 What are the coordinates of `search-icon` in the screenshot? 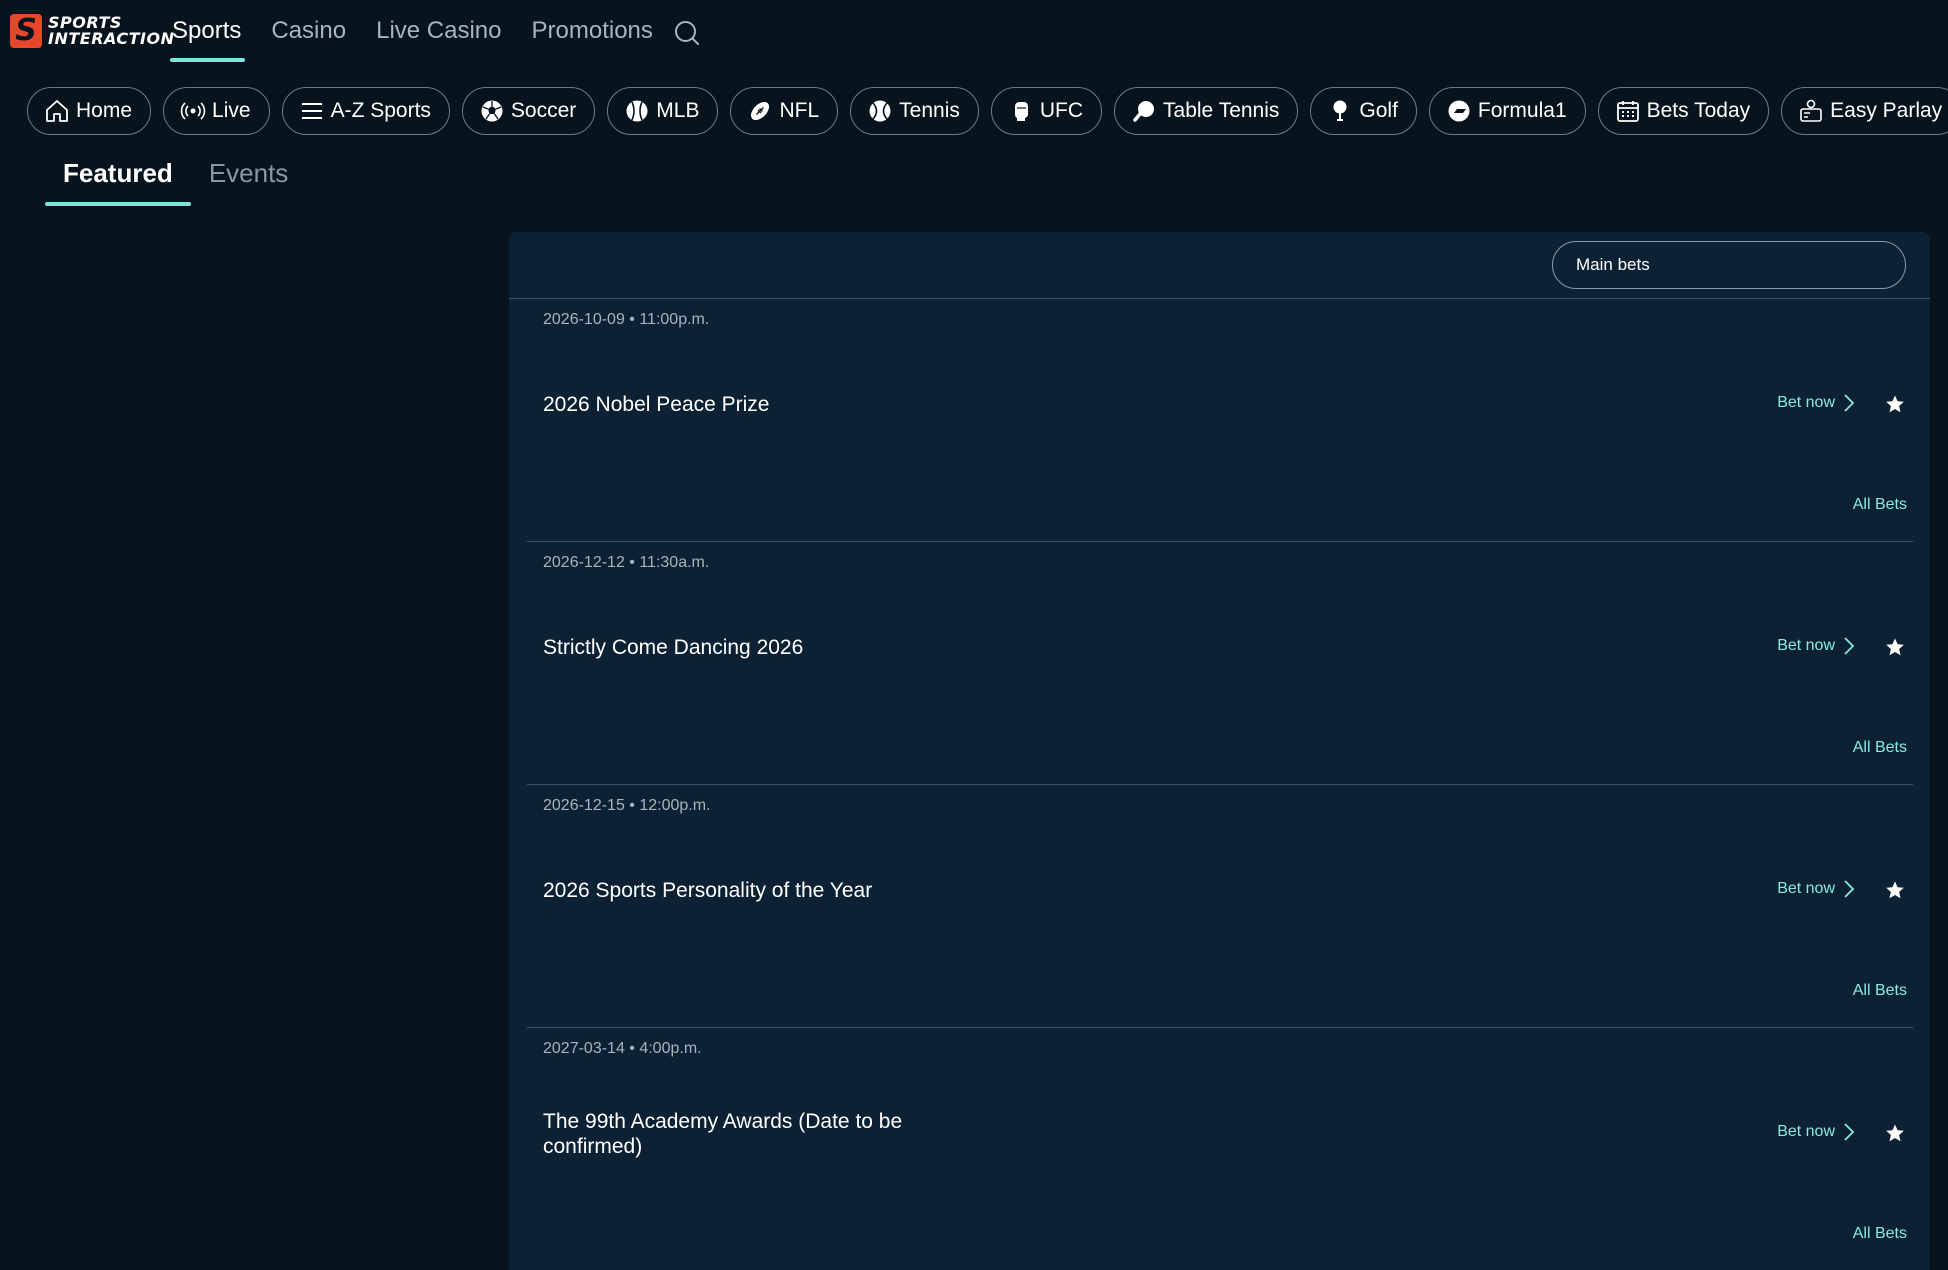 It's located at (687, 33).